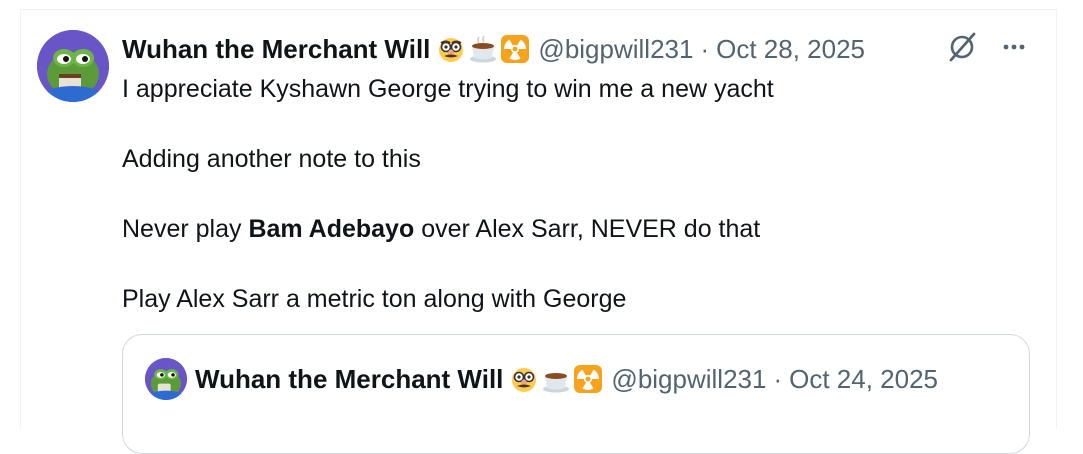  Describe the element at coordinates (276, 49) in the screenshot. I see `author-name: Wuhan the Merchant Will` at that location.